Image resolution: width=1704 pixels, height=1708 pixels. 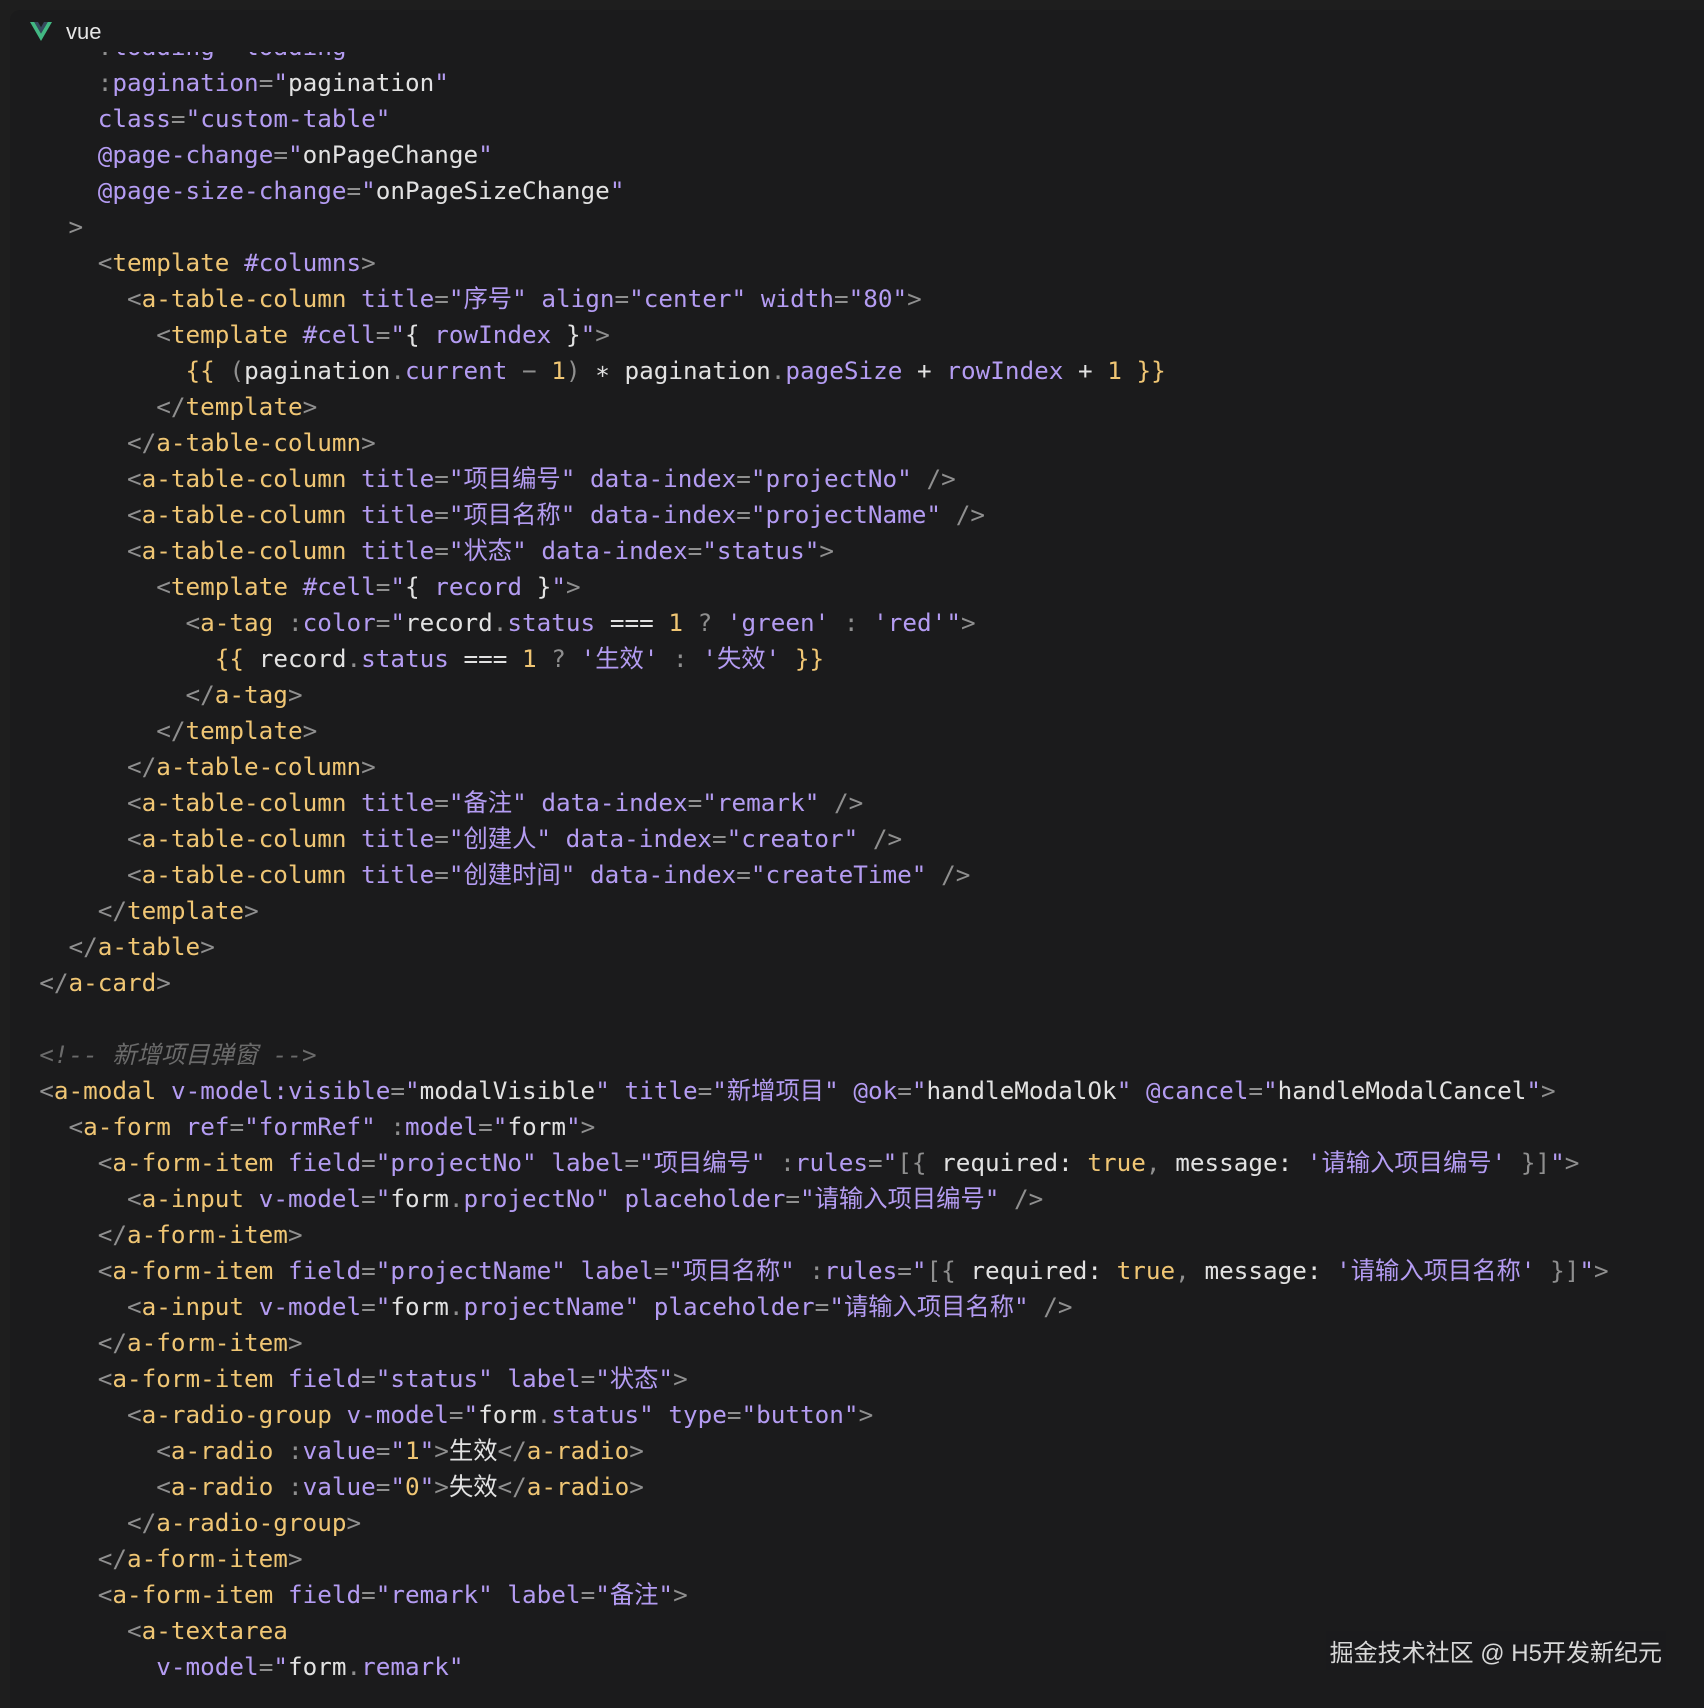 I want to click on code-token: projectName, so click(x=544, y=1306).